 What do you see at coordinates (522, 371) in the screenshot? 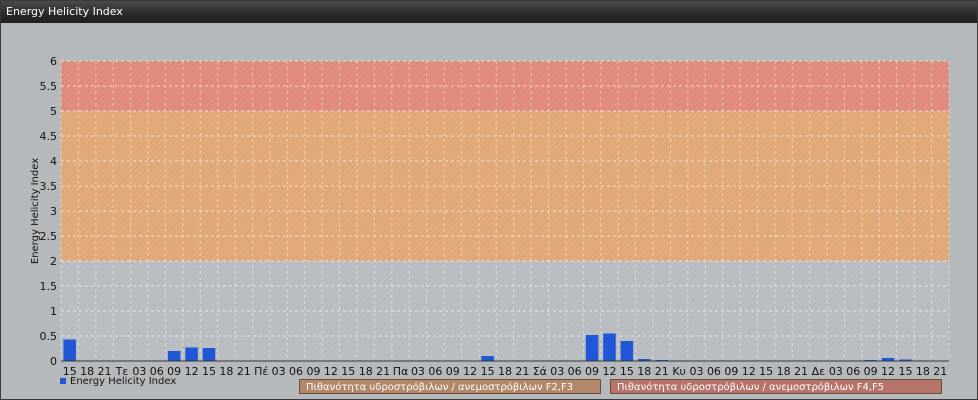
I see `x-tick-label-26: 21` at bounding box center [522, 371].